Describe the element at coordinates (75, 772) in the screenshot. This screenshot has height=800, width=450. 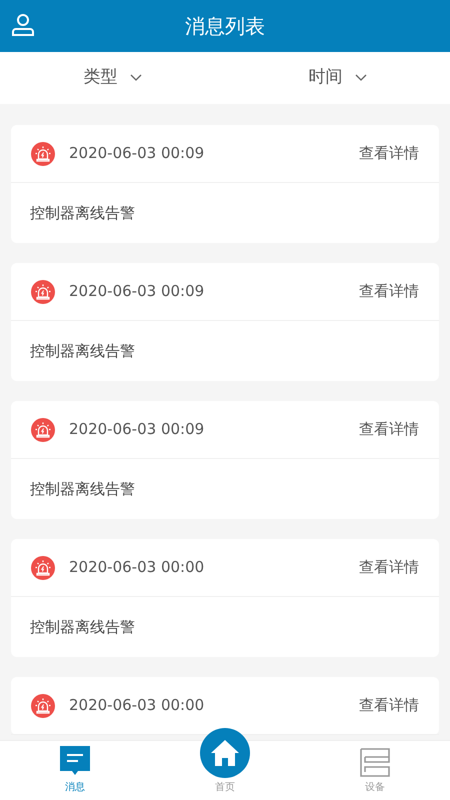
I see `nav-tab: 消息` at that location.